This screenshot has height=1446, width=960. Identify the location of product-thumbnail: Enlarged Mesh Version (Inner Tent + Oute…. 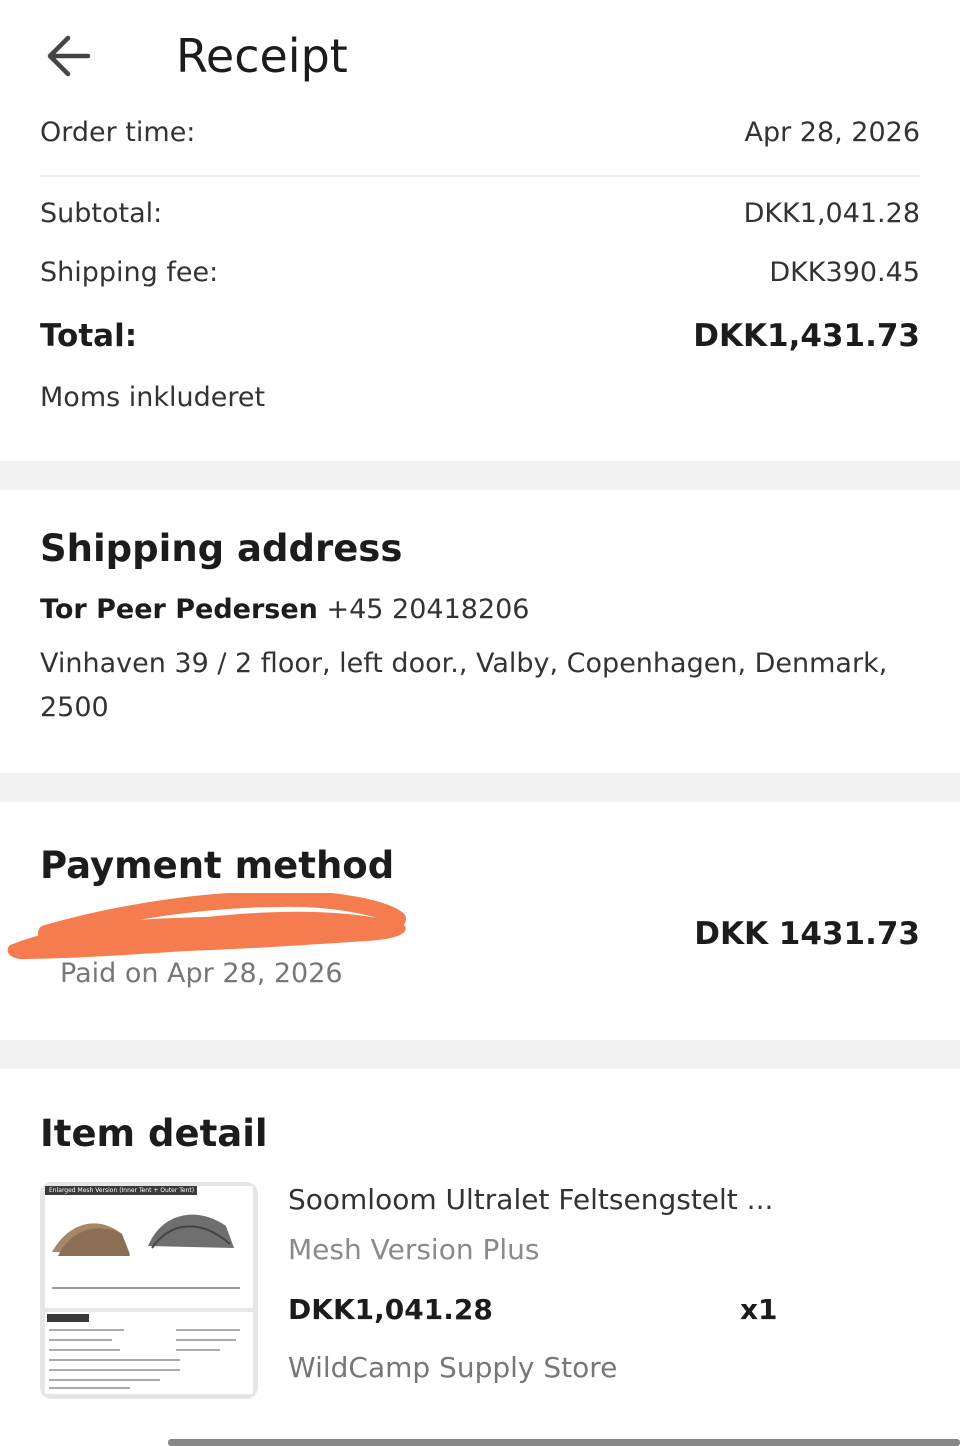
(149, 1290).